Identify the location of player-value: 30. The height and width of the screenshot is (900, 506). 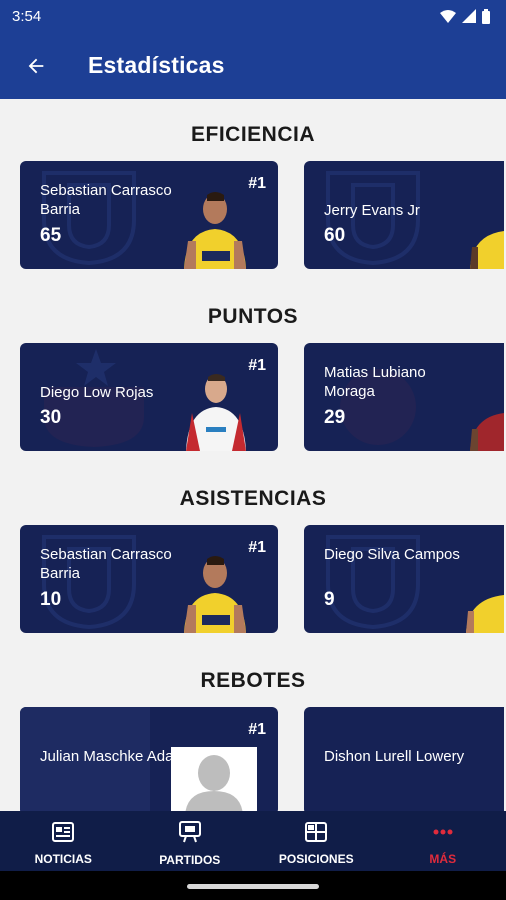
(51, 417).